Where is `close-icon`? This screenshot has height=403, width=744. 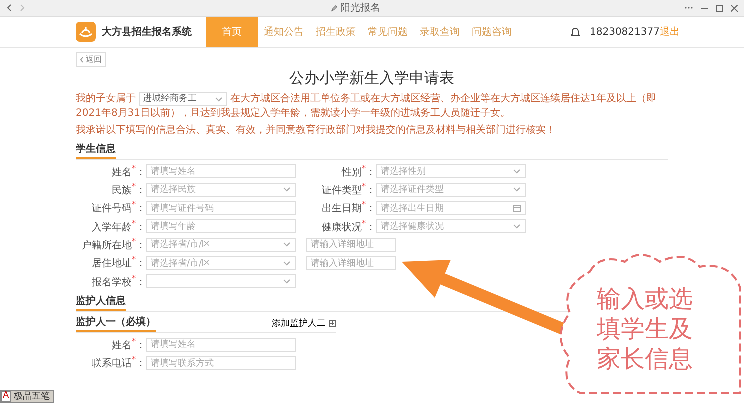 close-icon is located at coordinates (734, 8).